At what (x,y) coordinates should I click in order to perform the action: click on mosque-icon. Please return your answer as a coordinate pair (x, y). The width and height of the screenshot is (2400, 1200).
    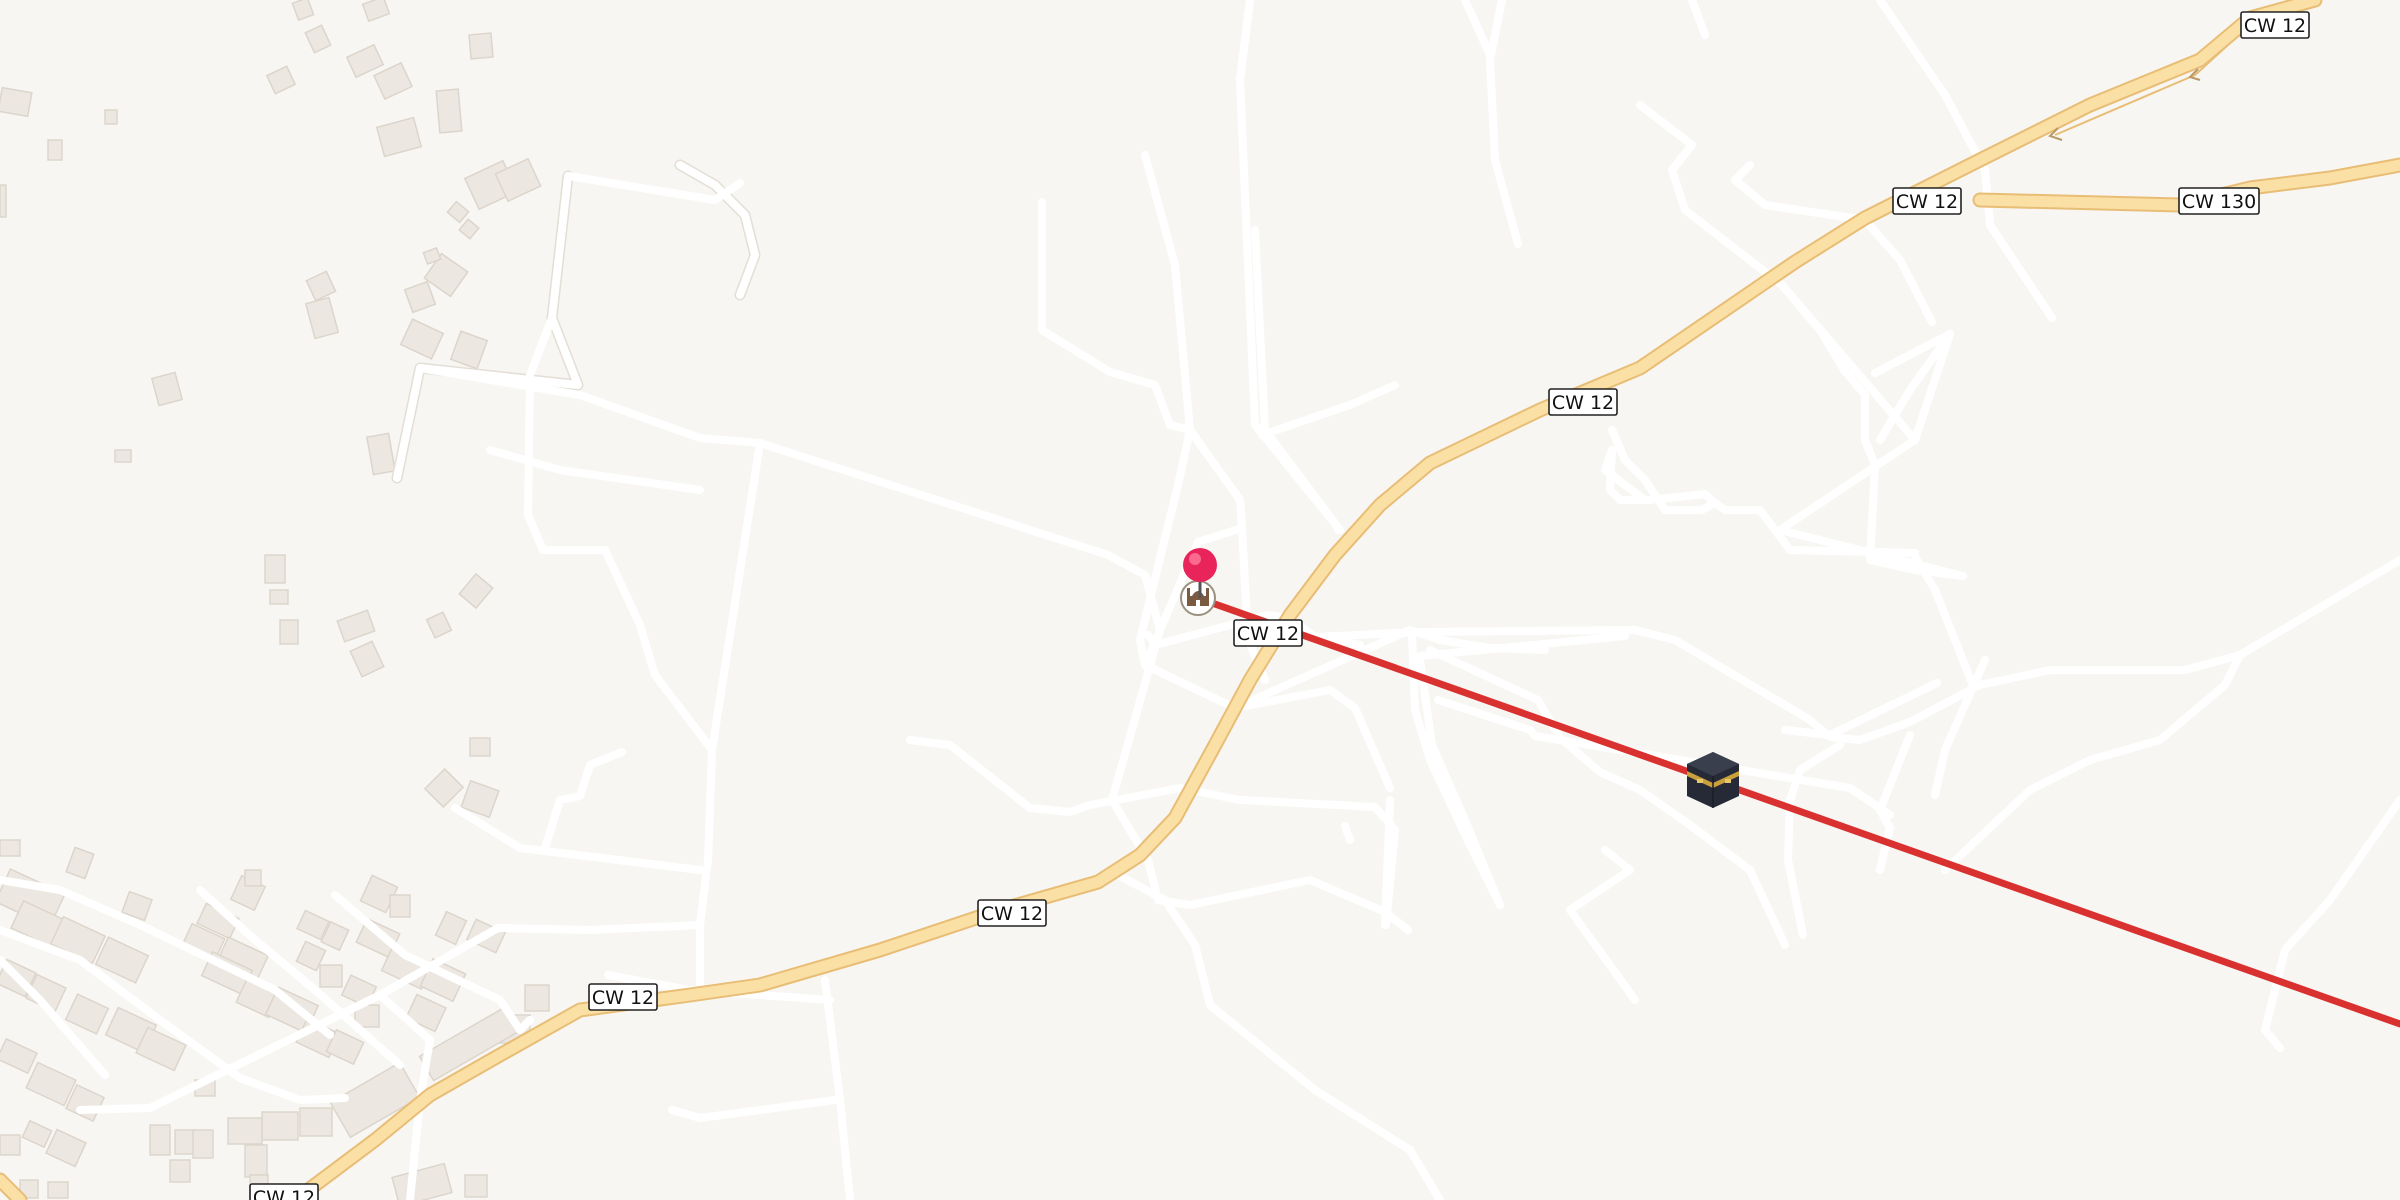
    Looking at the image, I should click on (1198, 598).